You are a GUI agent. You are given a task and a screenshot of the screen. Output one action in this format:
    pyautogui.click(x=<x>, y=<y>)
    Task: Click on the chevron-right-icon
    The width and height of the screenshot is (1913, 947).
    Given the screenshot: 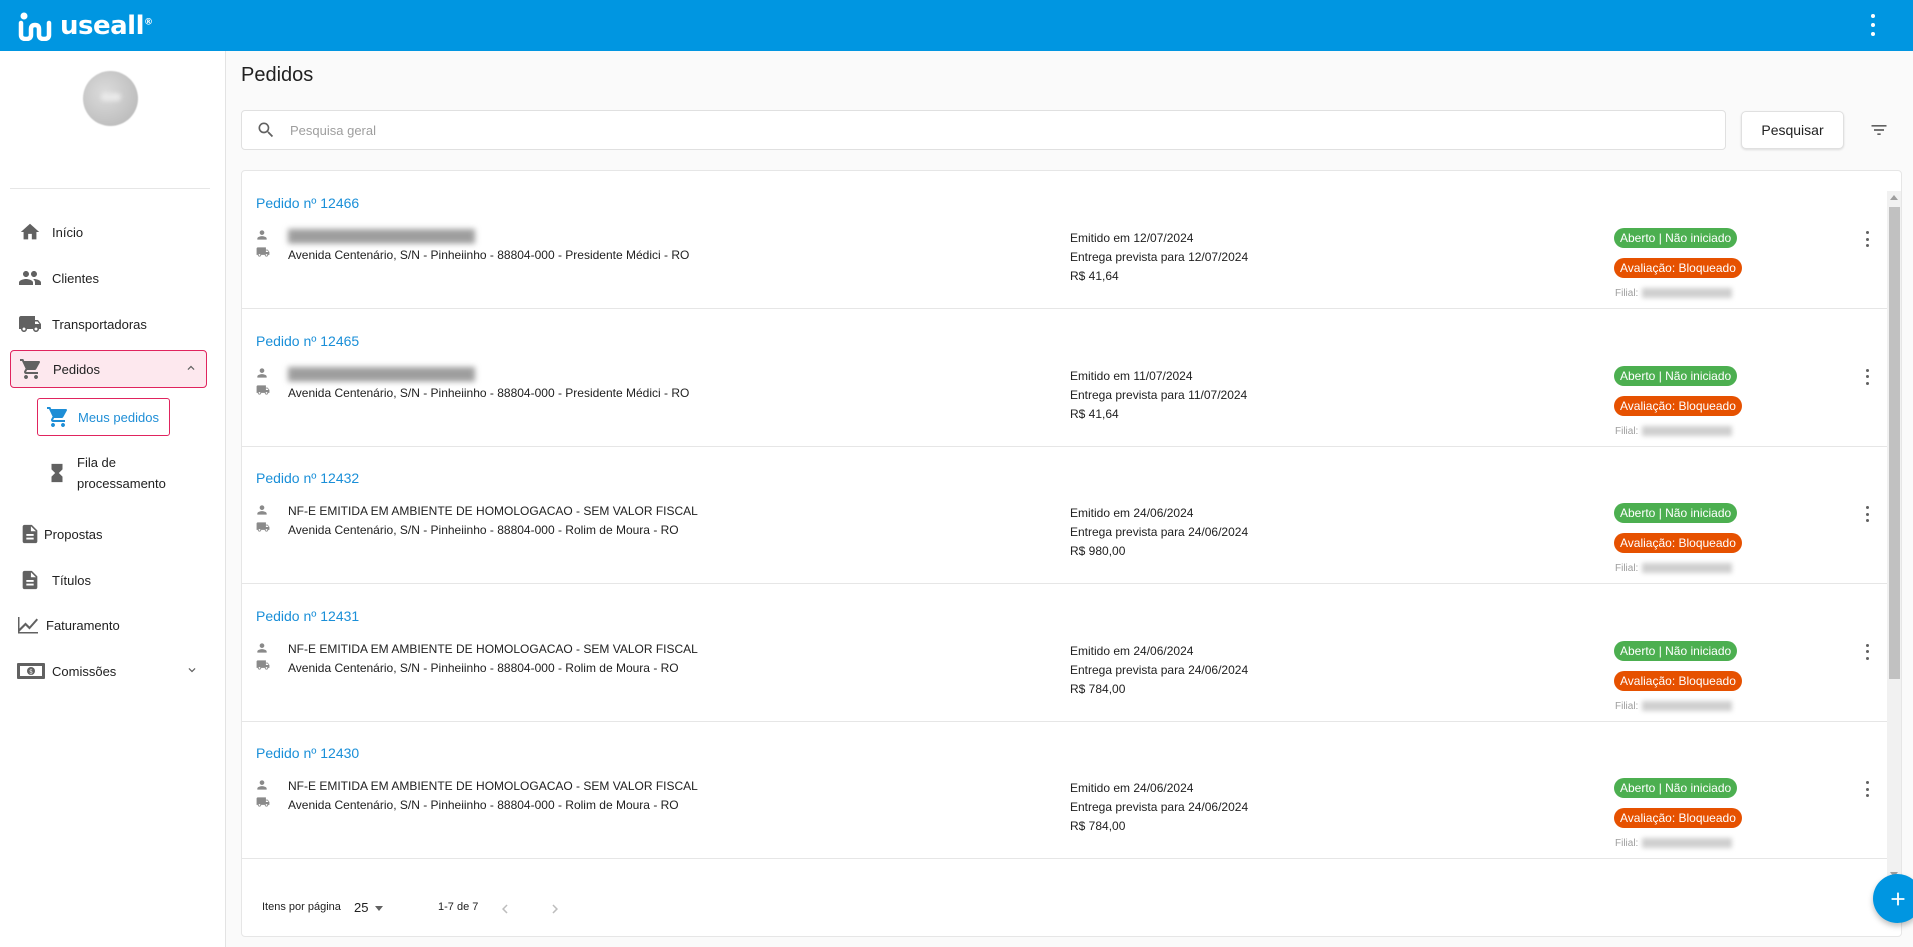 What is the action you would take?
    pyautogui.click(x=555, y=909)
    